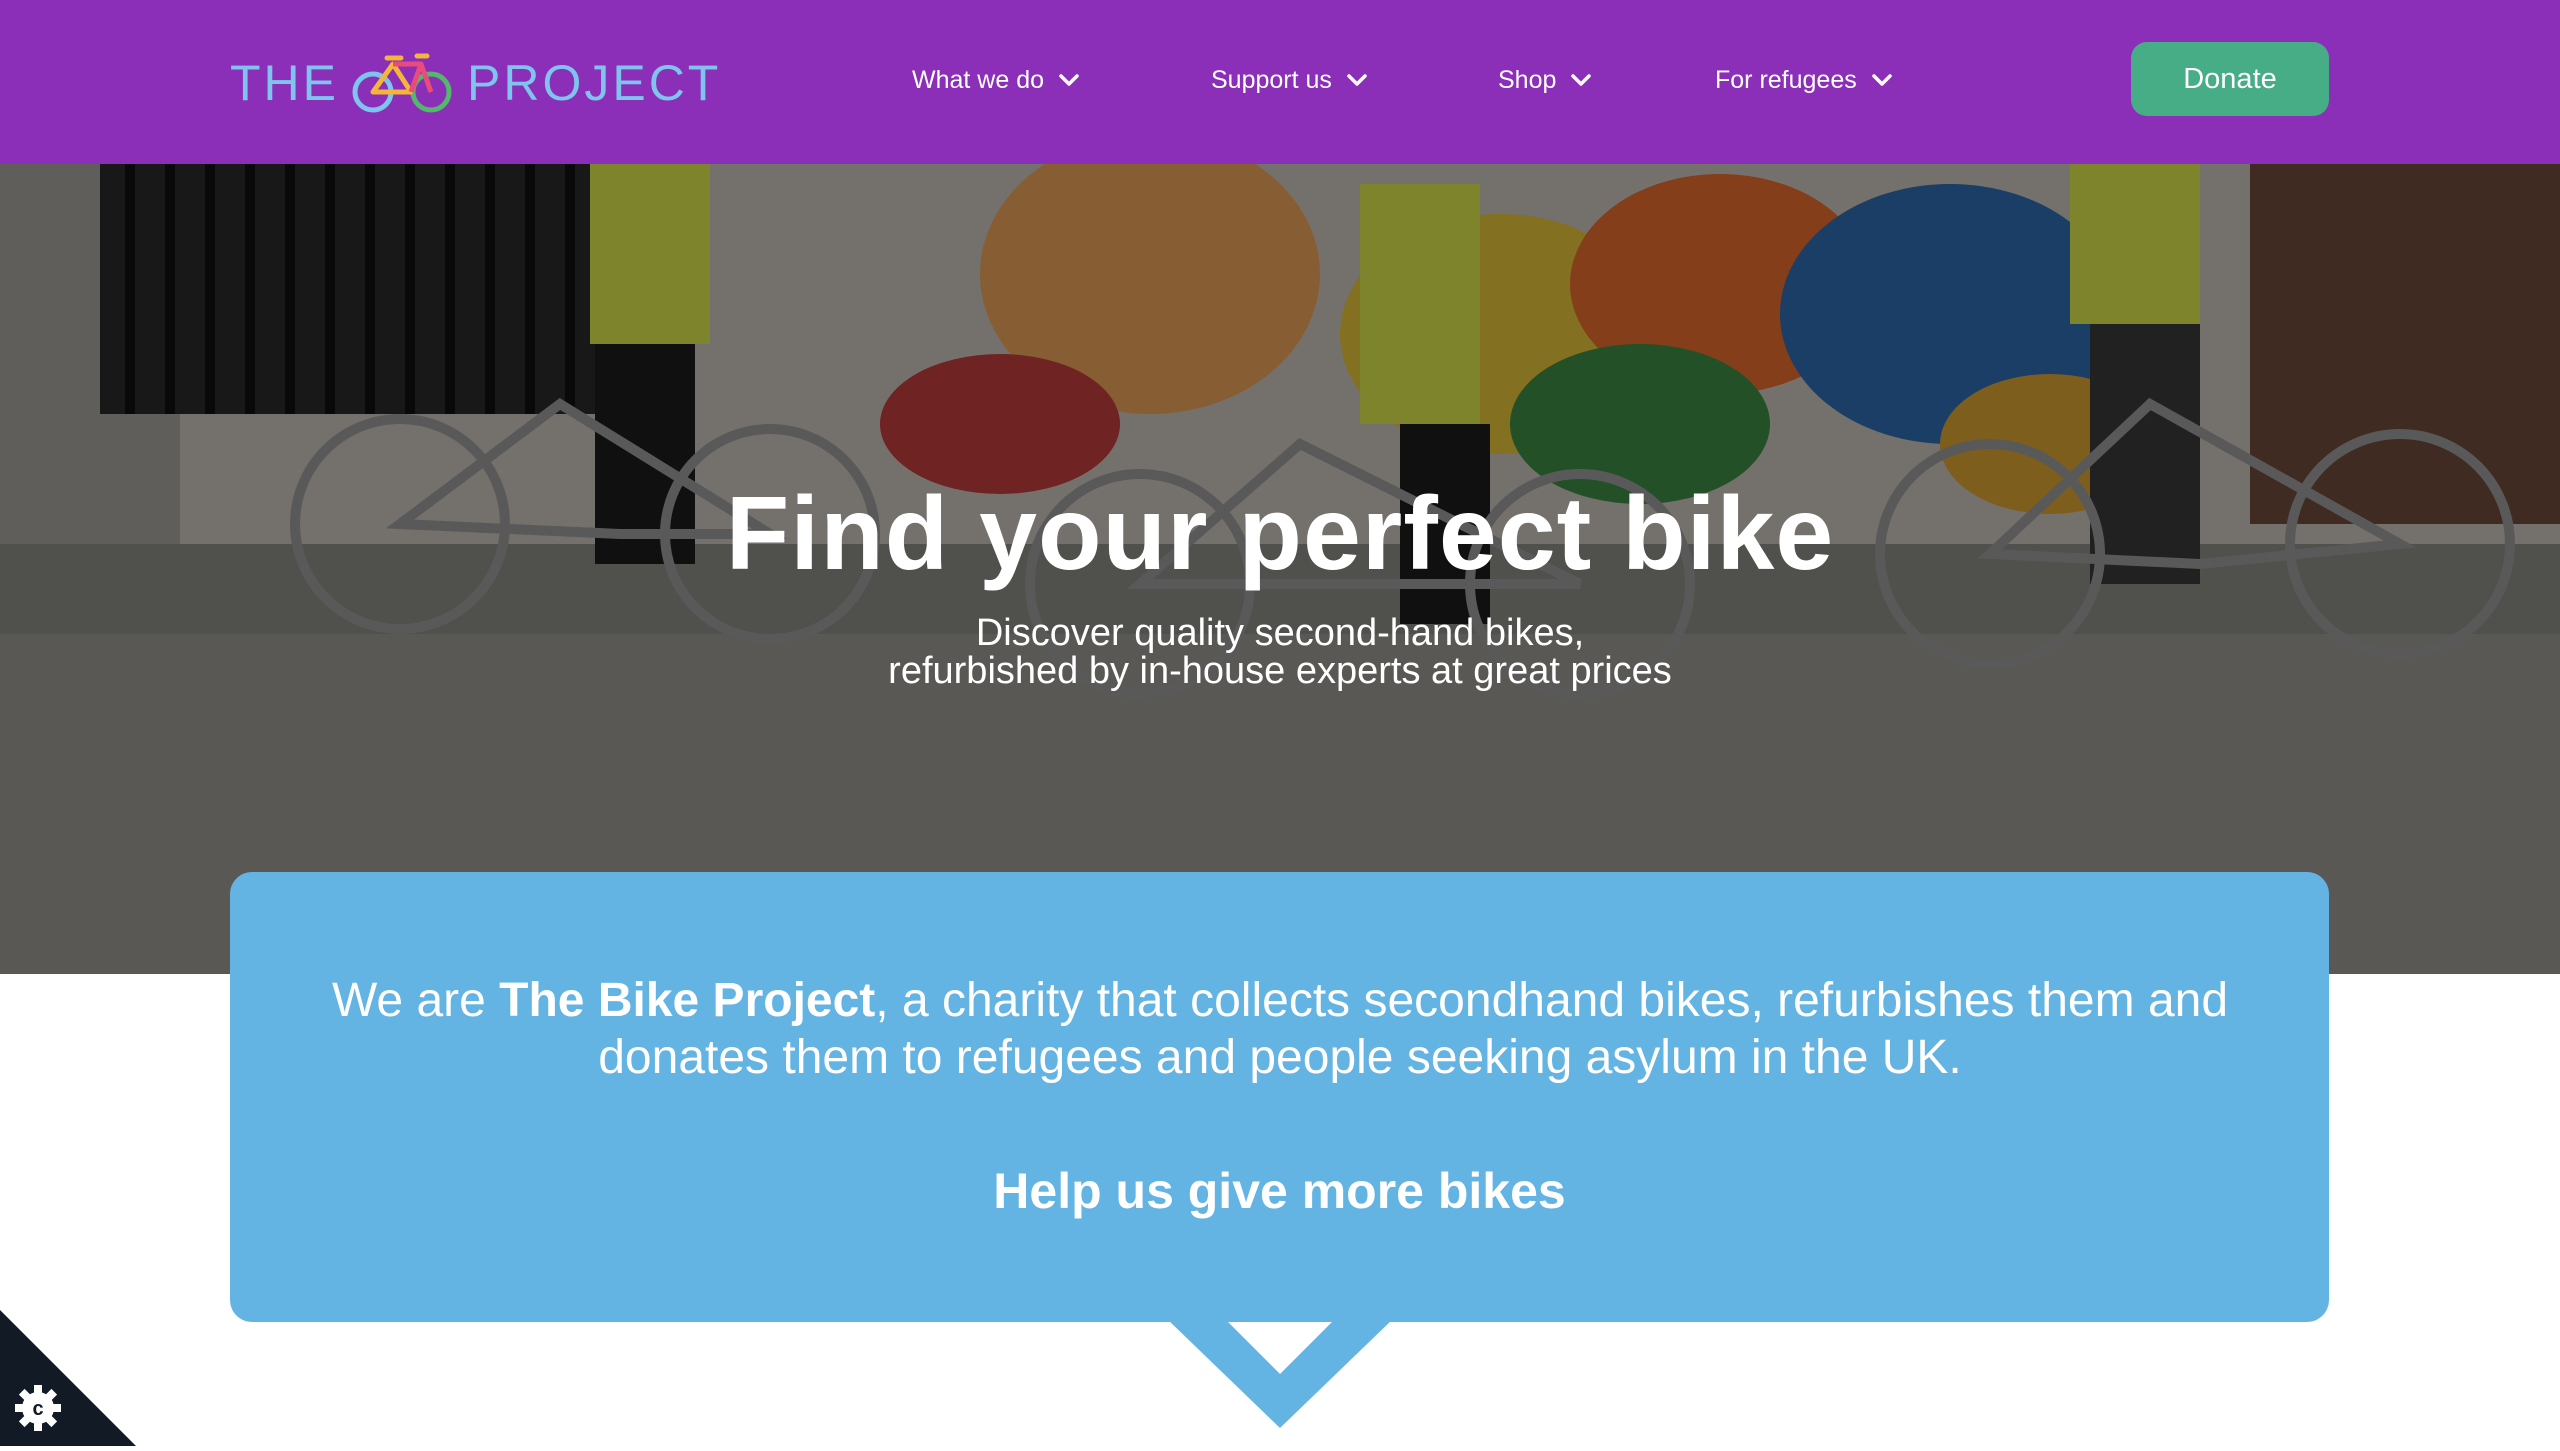 The image size is (2560, 1451). What do you see at coordinates (978, 79) in the screenshot?
I see `nav-item-label: What we do` at bounding box center [978, 79].